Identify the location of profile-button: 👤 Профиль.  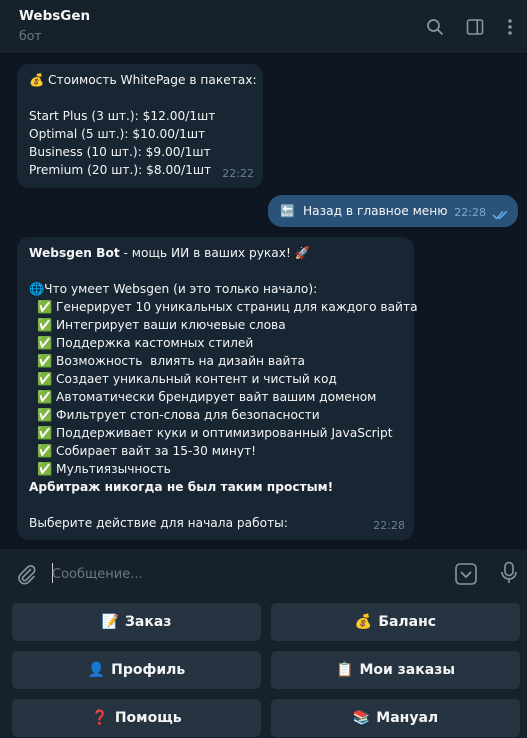
(136, 670).